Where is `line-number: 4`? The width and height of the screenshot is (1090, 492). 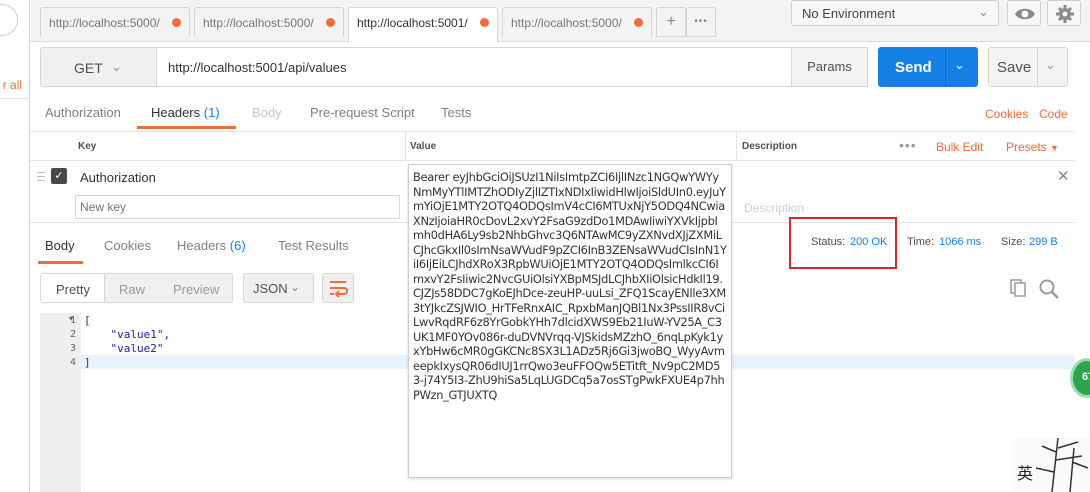
line-number: 4 is located at coordinates (72, 362).